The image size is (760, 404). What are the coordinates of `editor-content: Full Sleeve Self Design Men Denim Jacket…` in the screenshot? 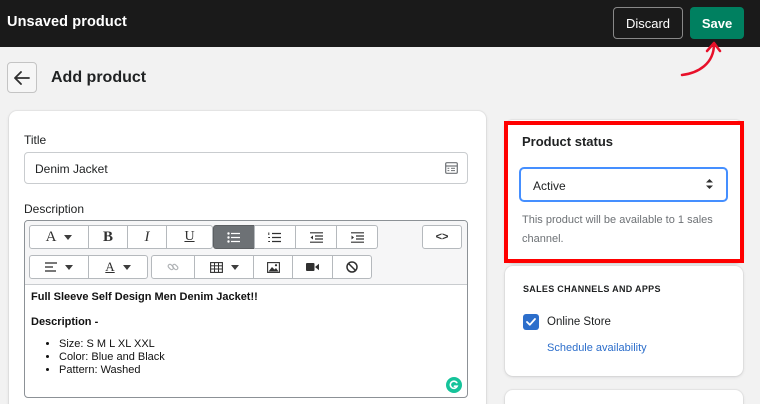 It's located at (144, 334).